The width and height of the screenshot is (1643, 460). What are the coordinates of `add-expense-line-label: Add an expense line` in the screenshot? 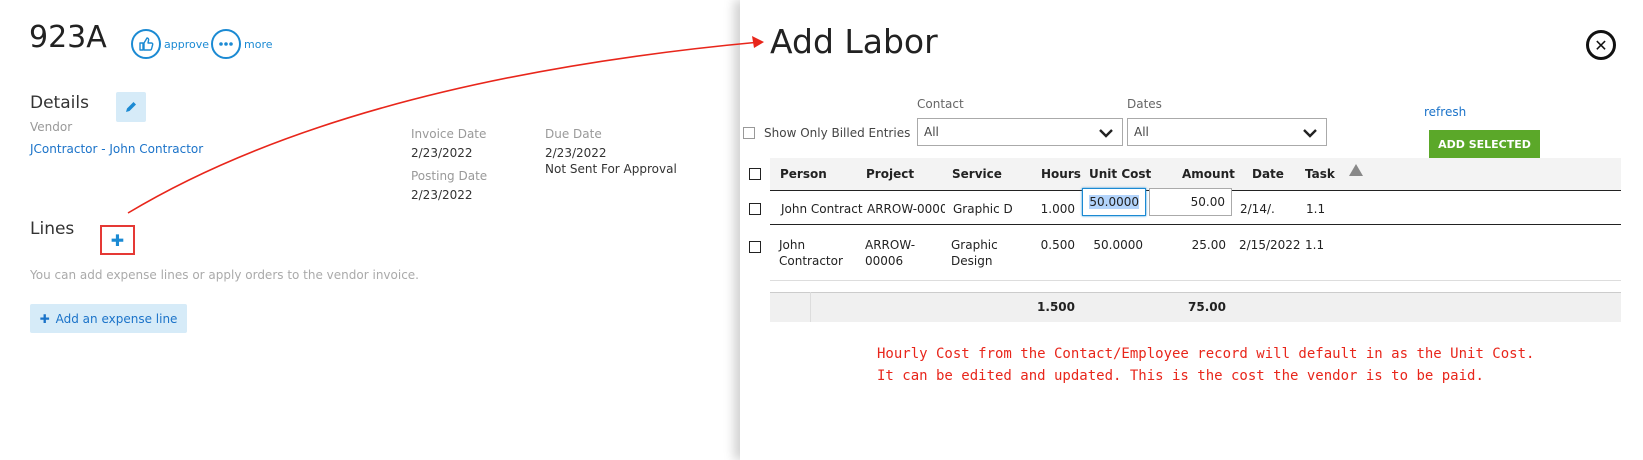 It's located at (116, 318).